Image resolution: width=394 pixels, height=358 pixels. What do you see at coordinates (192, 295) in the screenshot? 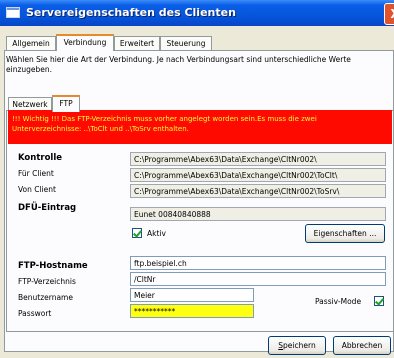
I see `benutzername-input: Meier` at bounding box center [192, 295].